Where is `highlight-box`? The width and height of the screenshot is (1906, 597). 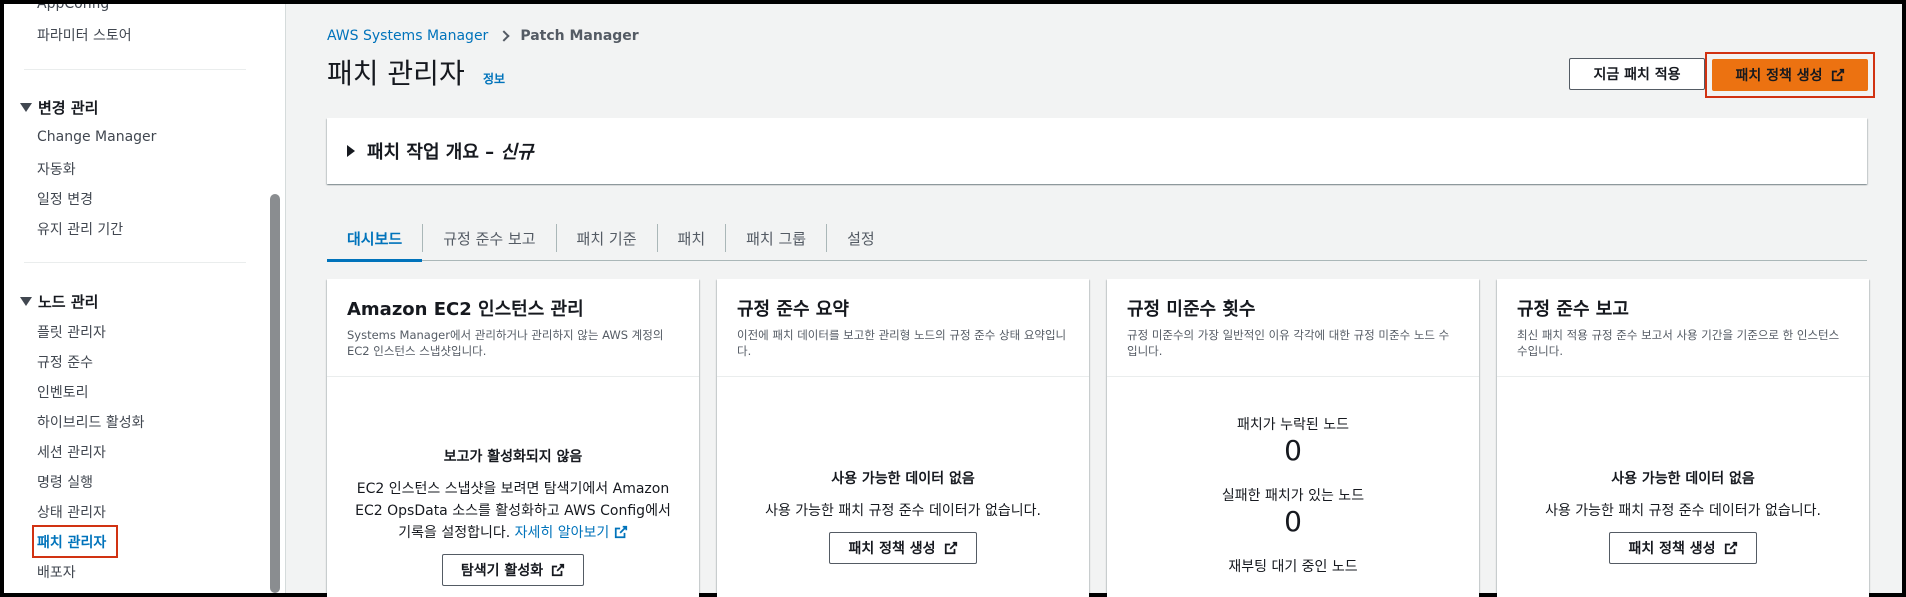
highlight-box is located at coordinates (75, 541).